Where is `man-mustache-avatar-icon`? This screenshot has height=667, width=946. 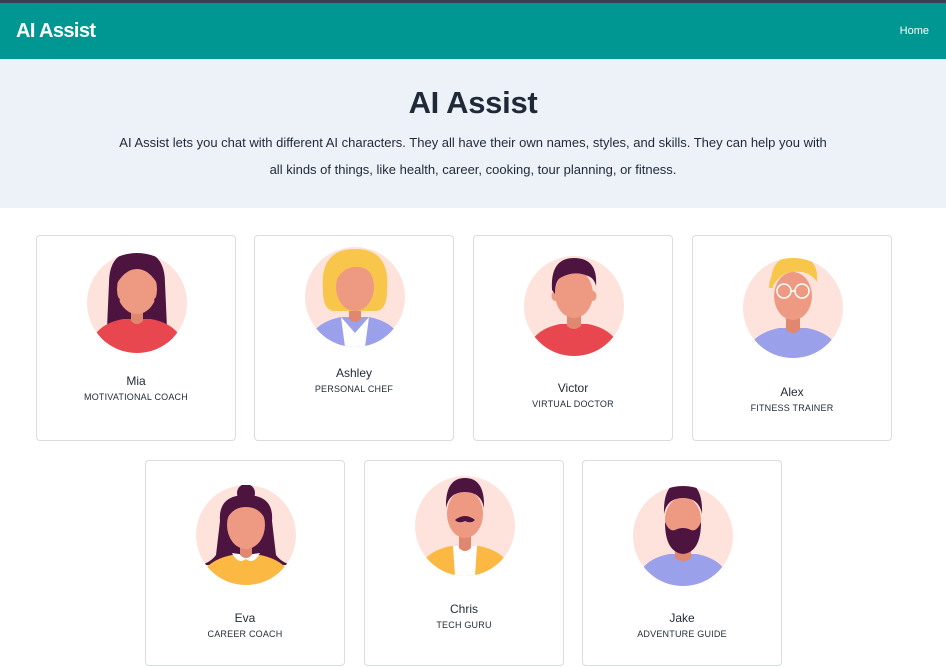
man-mustache-avatar-icon is located at coordinates (465, 526).